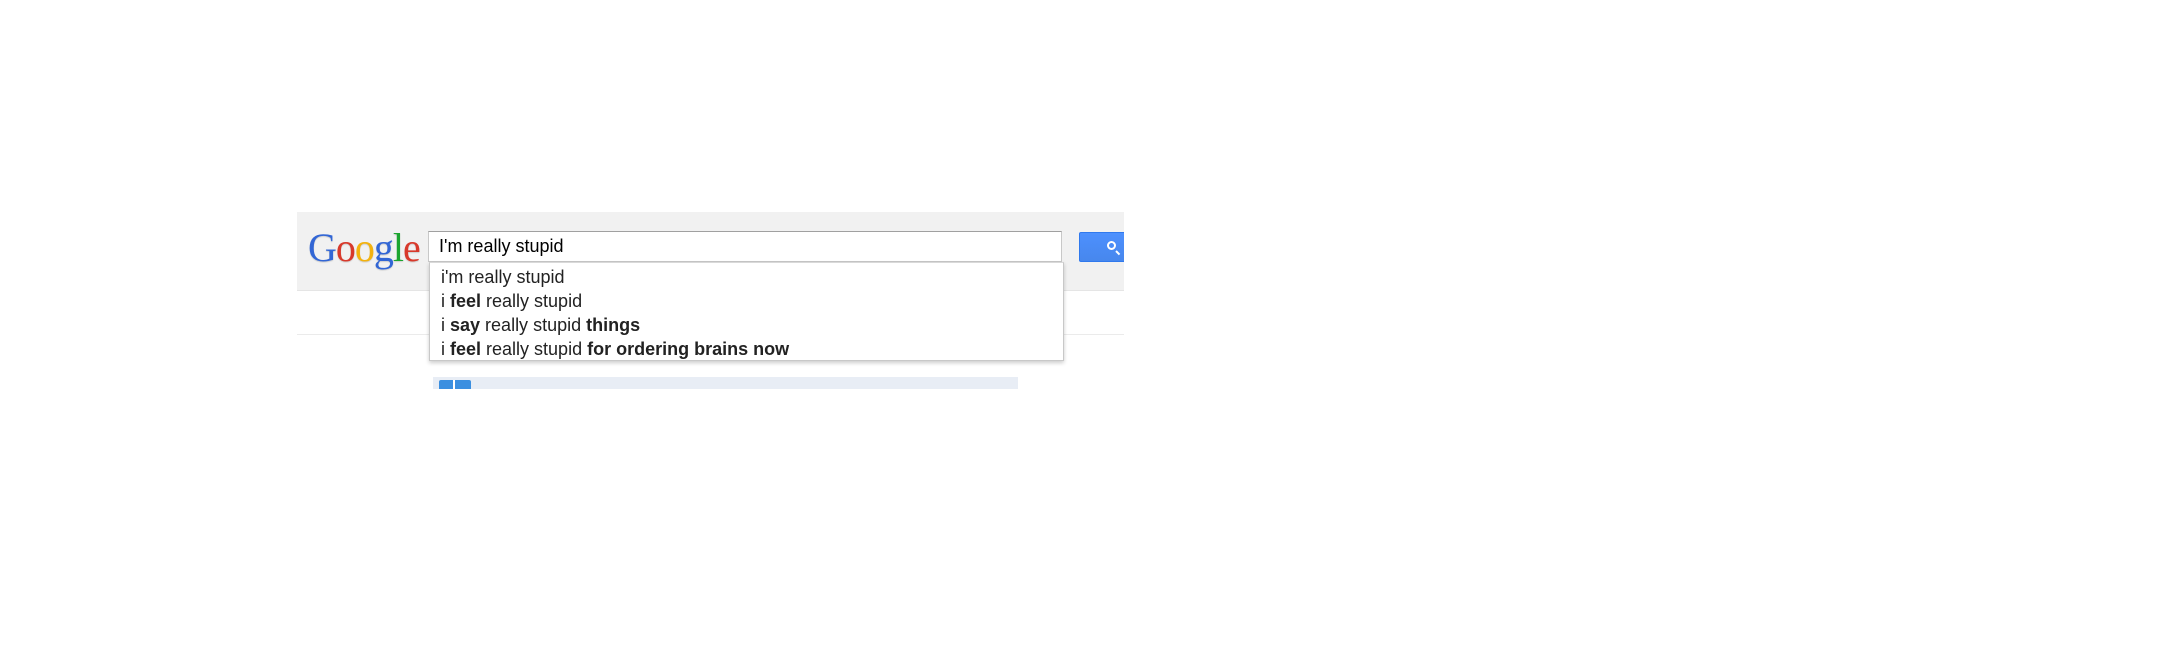 The height and width of the screenshot is (668, 2160). What do you see at coordinates (455, 384) in the screenshot?
I see `result-thumbnail-icon` at bounding box center [455, 384].